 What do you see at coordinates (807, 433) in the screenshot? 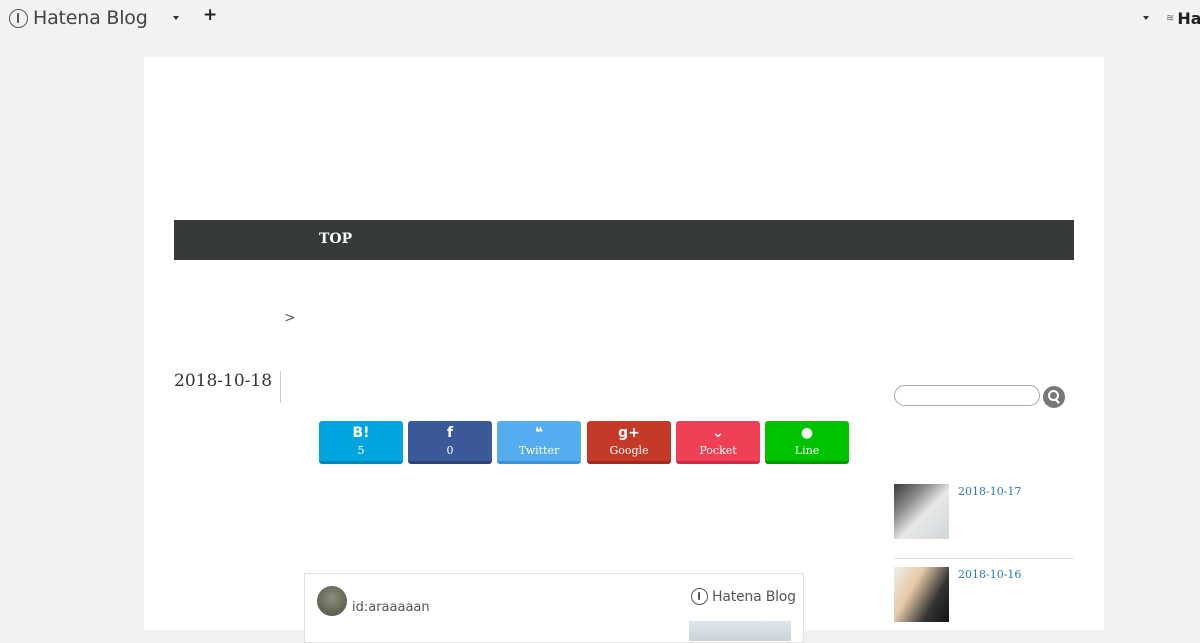
I see `line-icon: ●` at bounding box center [807, 433].